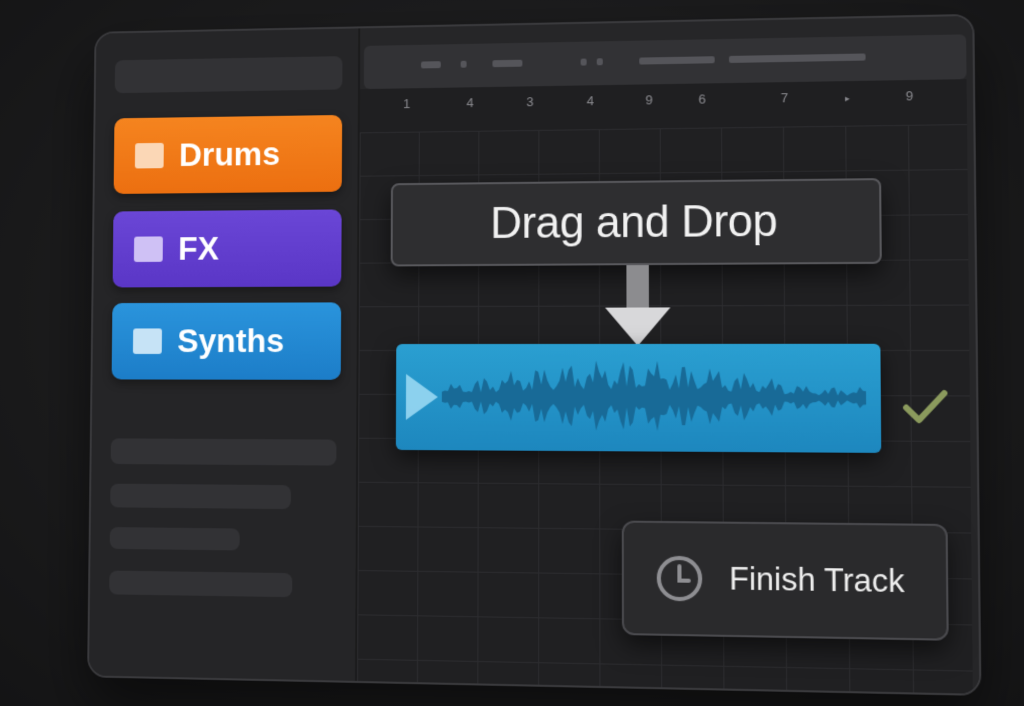 Image resolution: width=1024 pixels, height=706 pixels. Describe the element at coordinates (149, 156) in the screenshot. I see `drums-swatch-icon` at that location.